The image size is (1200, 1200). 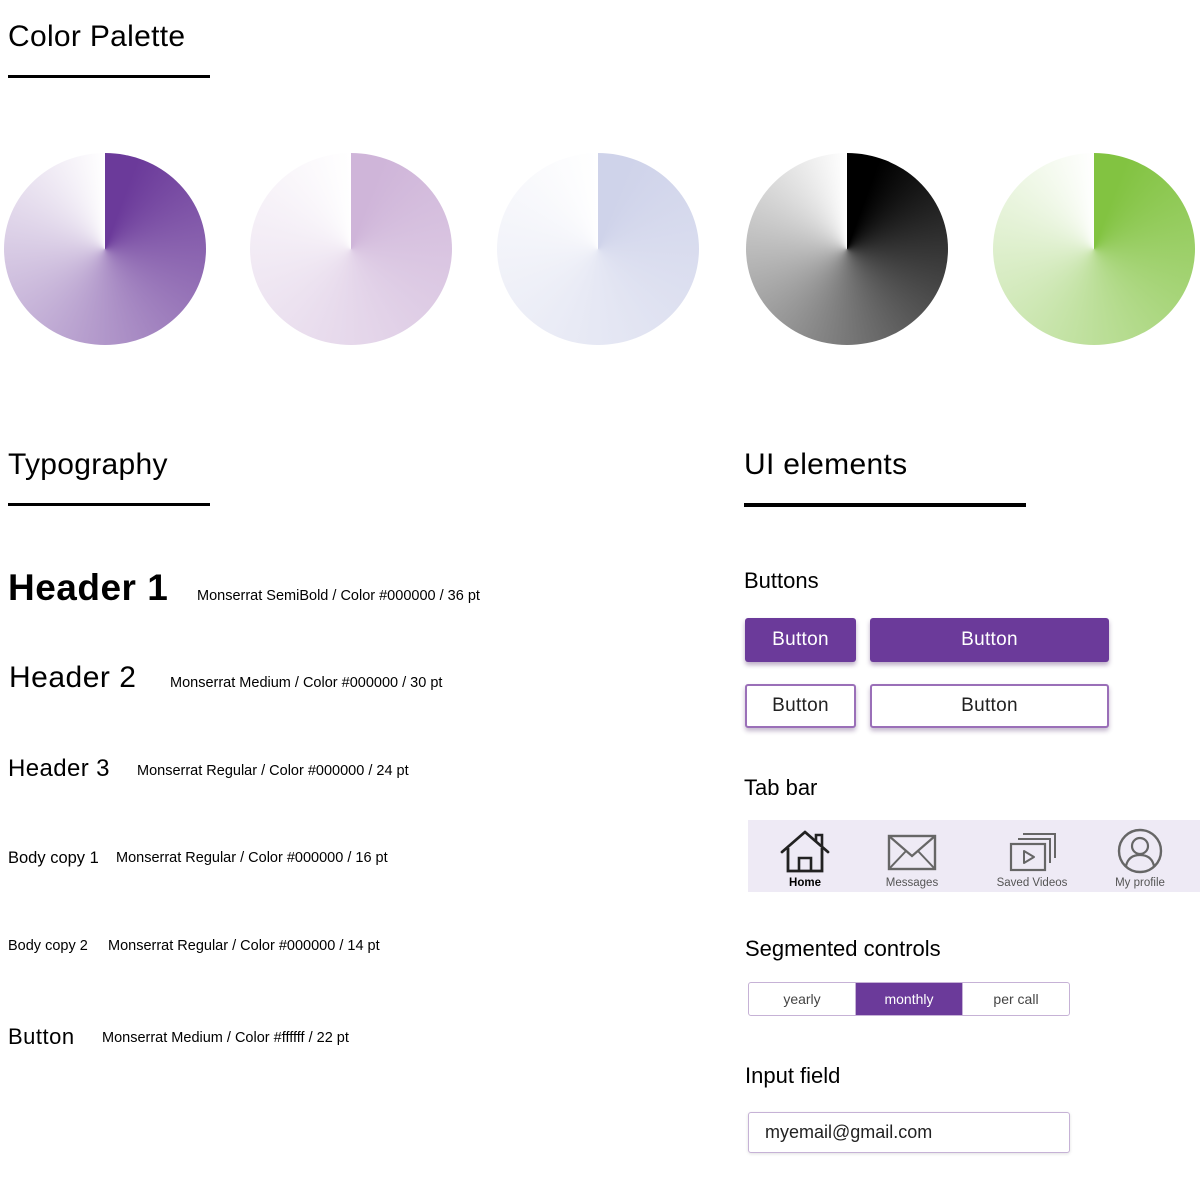 I want to click on tab-label-my-profile: My profile, so click(x=1140, y=883).